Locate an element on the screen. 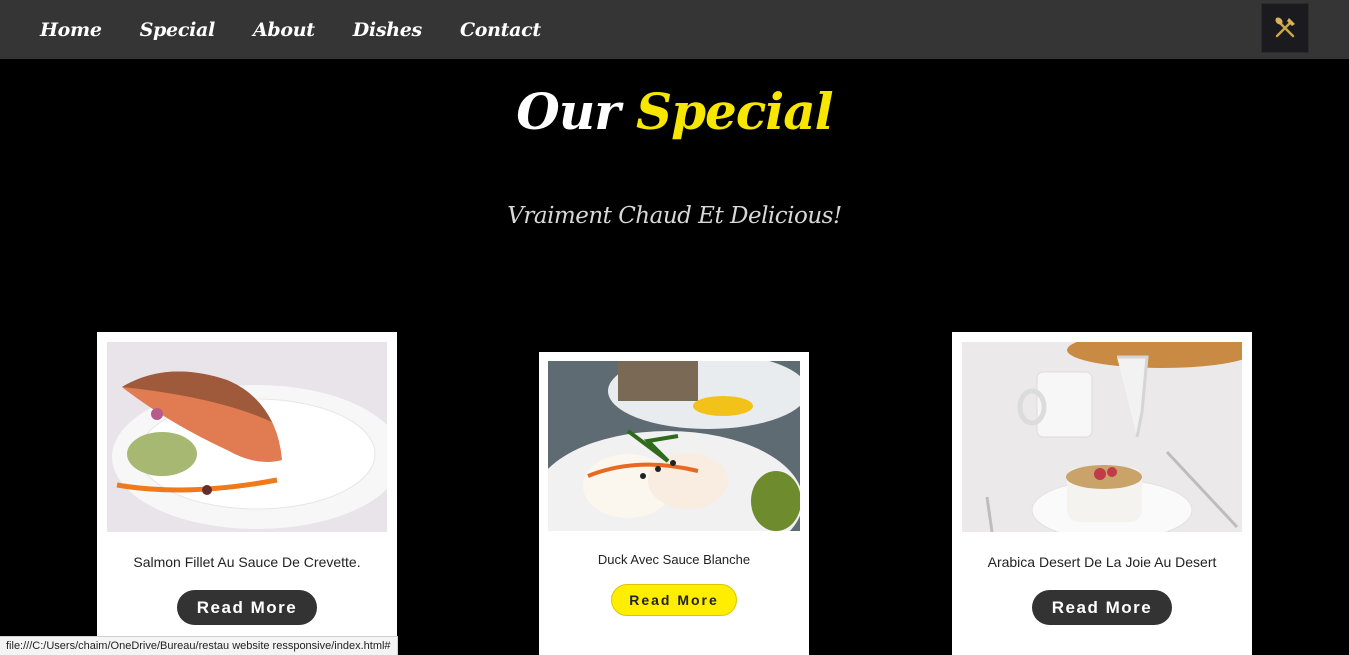 The height and width of the screenshot is (655, 1349). nav-link-home: Home is located at coordinates (71, 30).